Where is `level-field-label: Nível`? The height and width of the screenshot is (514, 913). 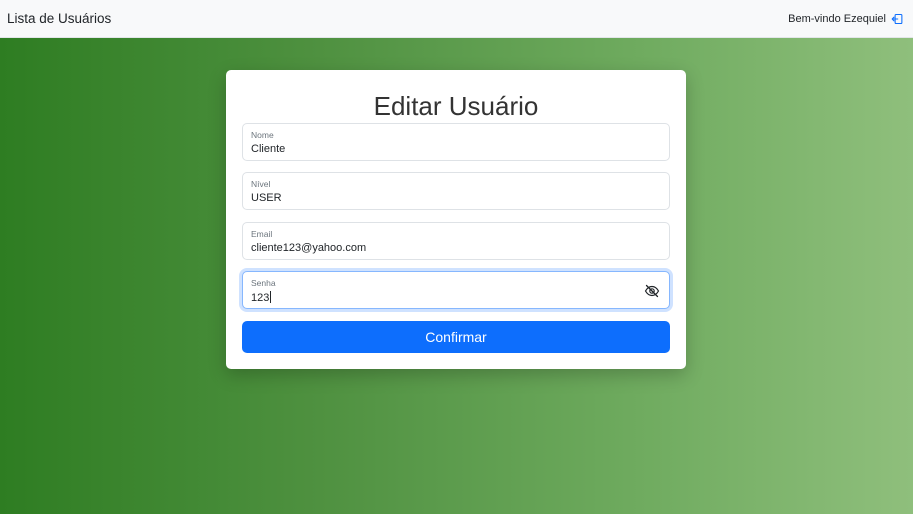 level-field-label: Nível is located at coordinates (261, 184).